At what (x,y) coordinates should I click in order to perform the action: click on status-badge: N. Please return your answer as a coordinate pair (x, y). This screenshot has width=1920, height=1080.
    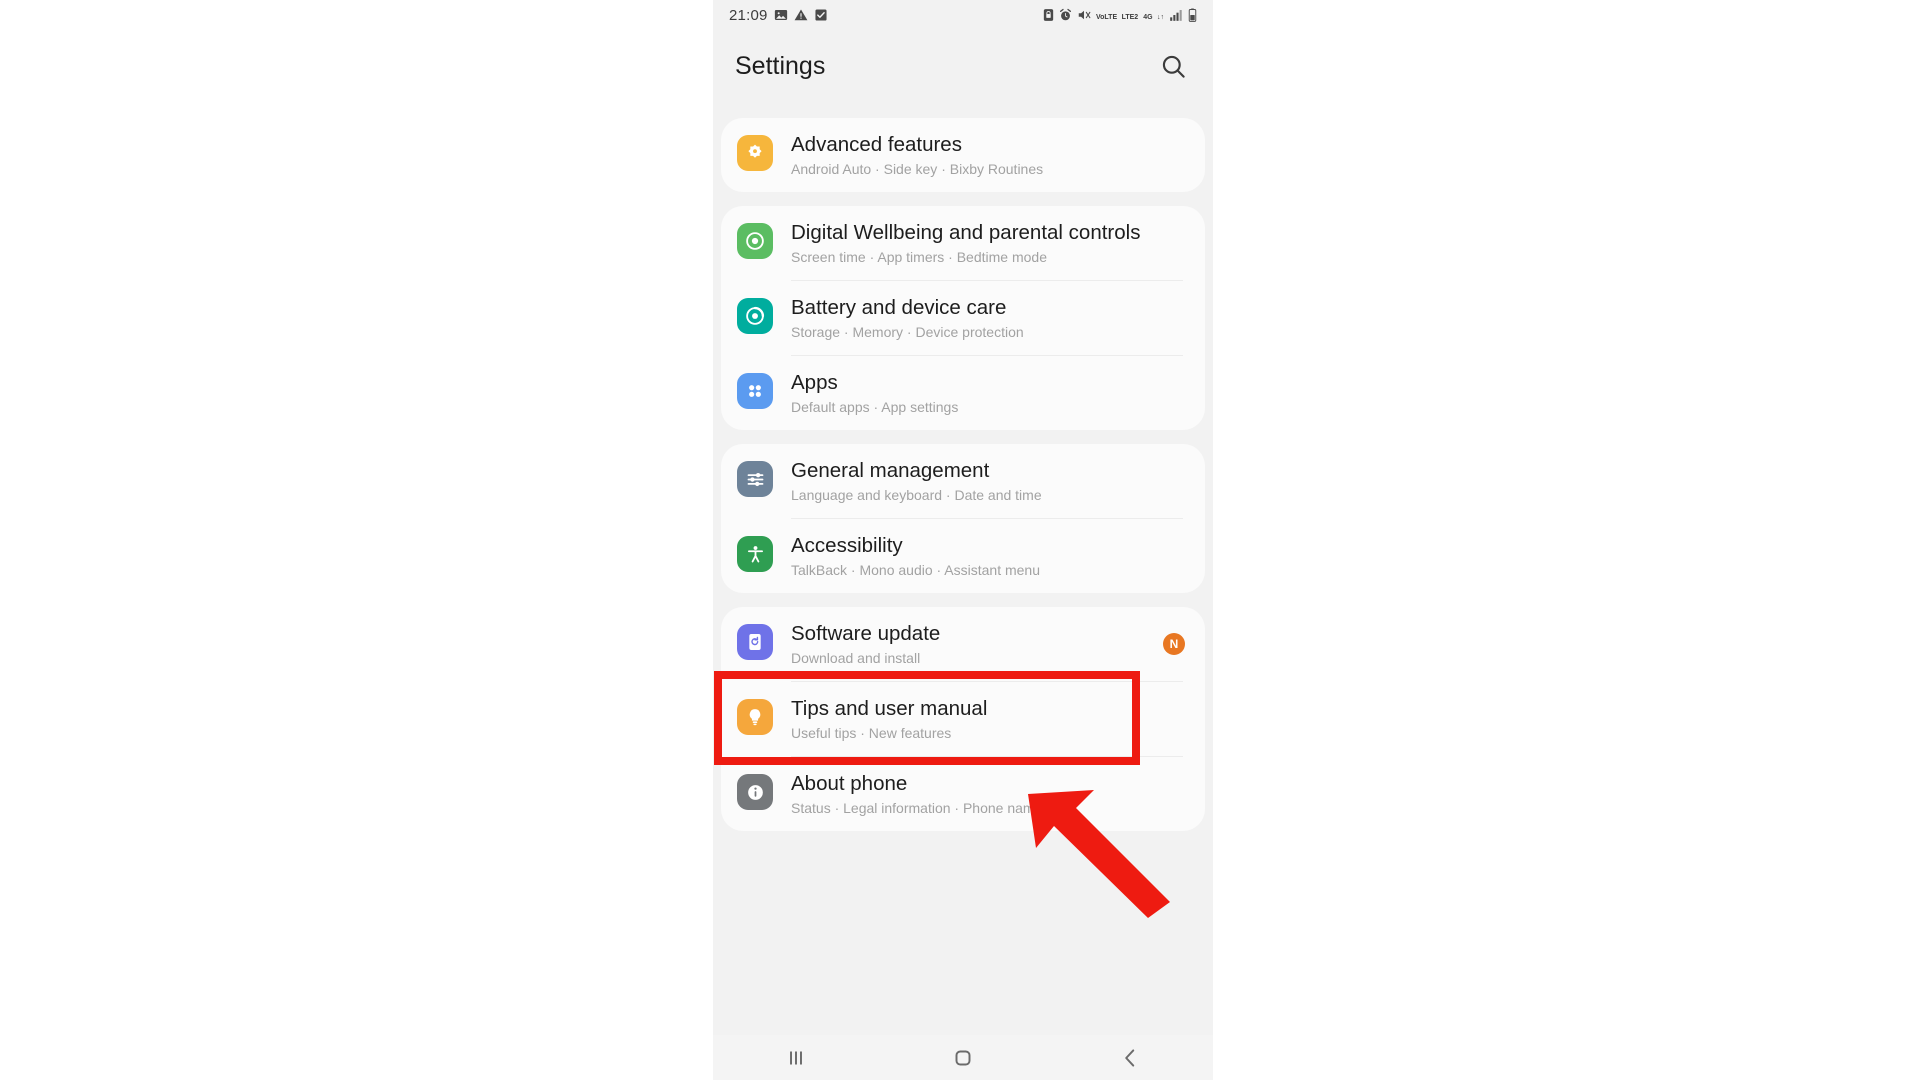
    Looking at the image, I should click on (1174, 644).